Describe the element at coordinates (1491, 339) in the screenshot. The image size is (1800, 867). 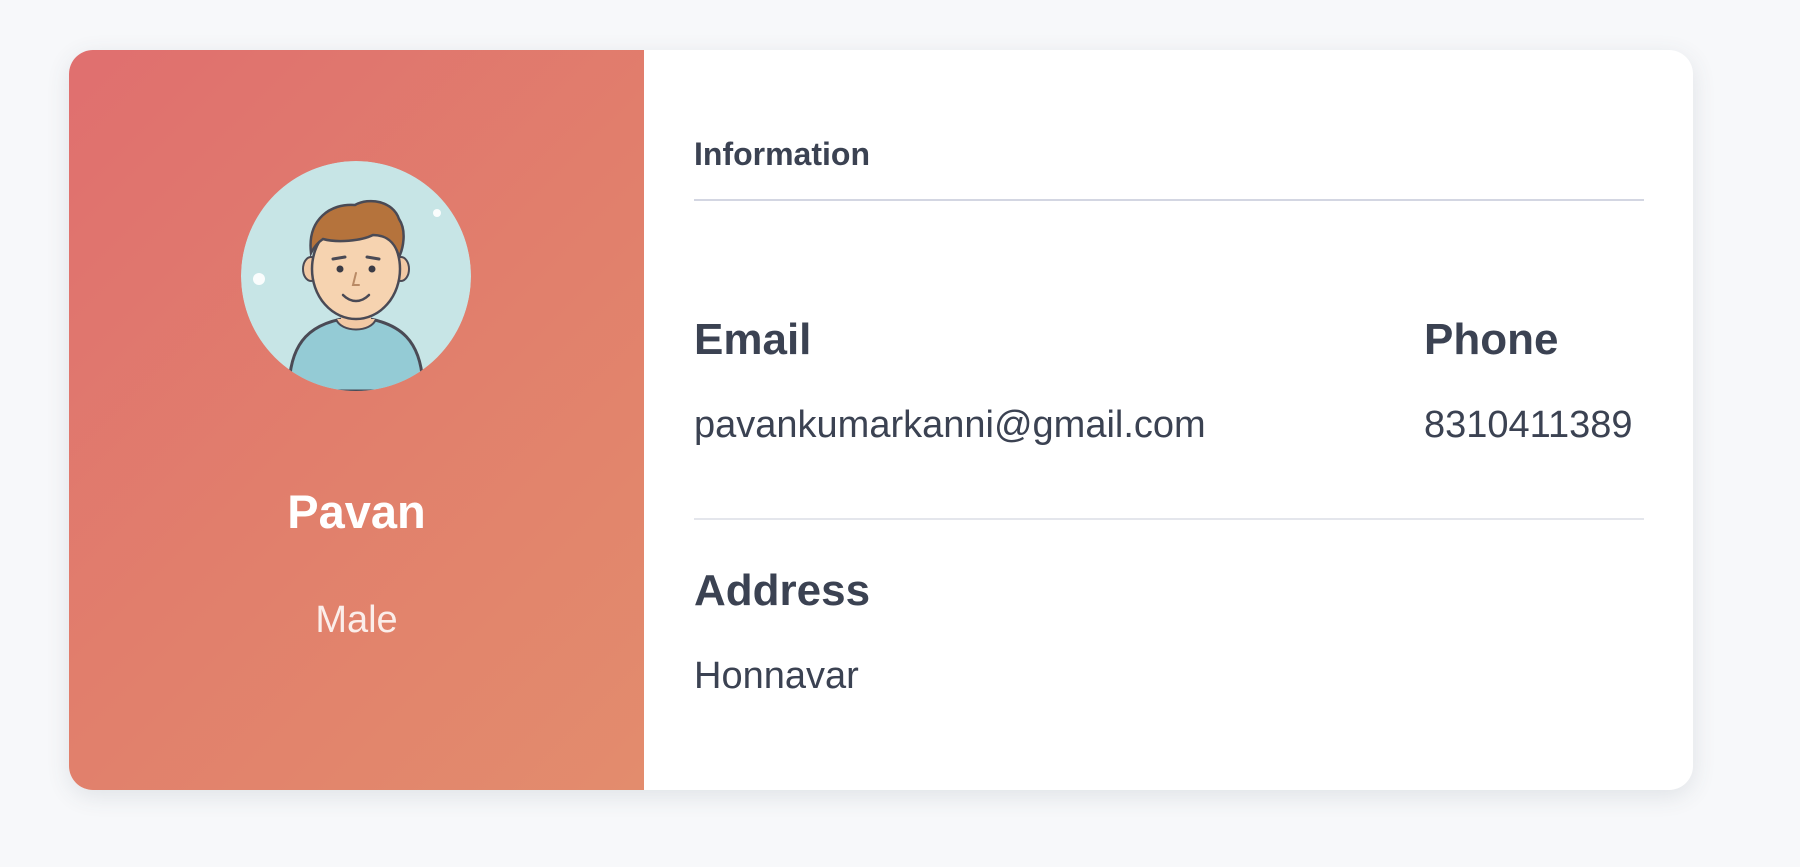
I see `phone-label: Phone` at that location.